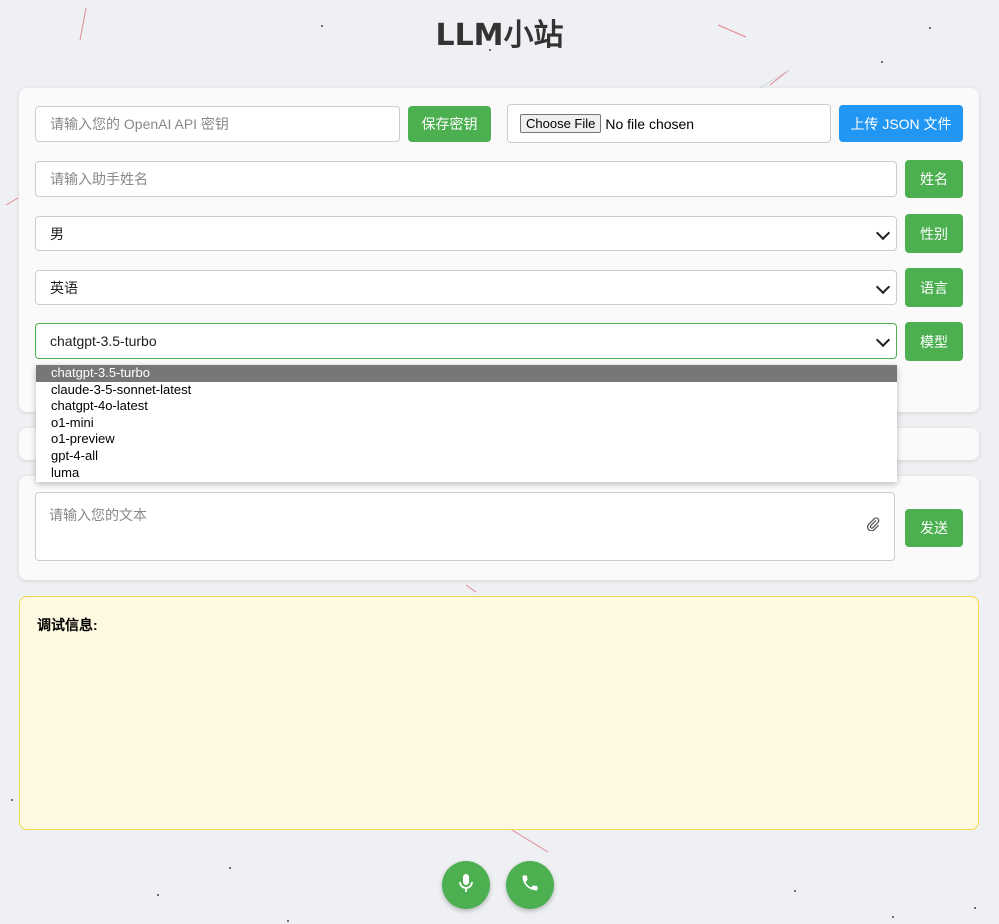  What do you see at coordinates (103, 341) in the screenshot?
I see `model-value: chatgpt-3.5-turbo` at bounding box center [103, 341].